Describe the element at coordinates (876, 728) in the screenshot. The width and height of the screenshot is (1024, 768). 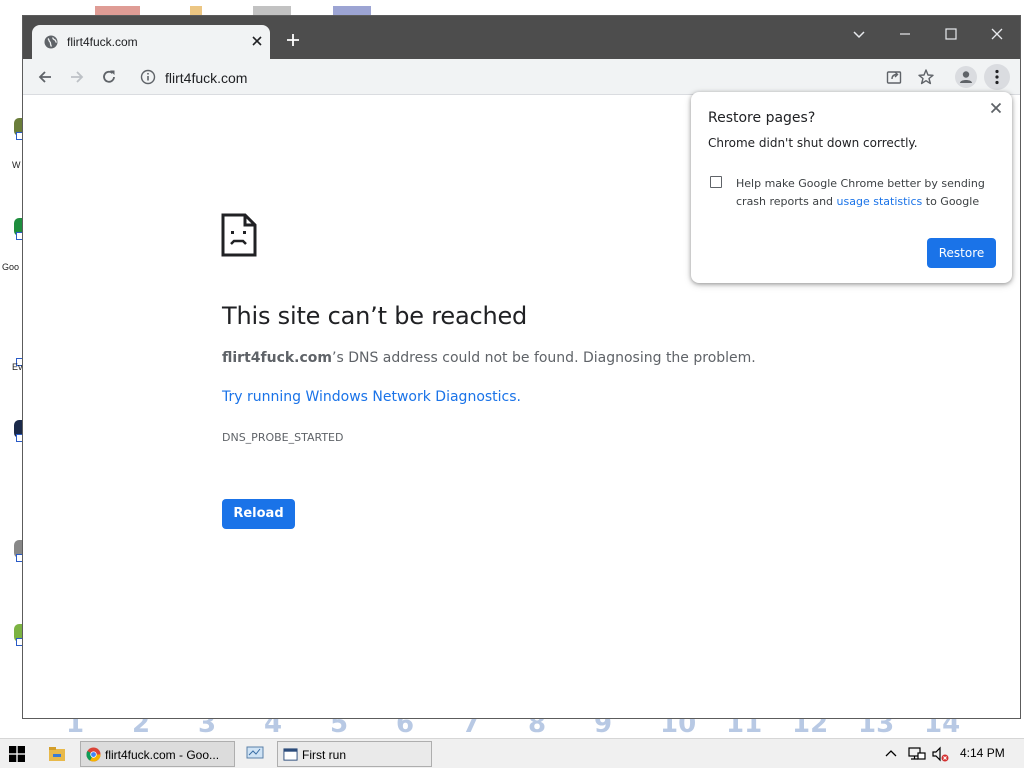
I see `desktop-digit: 13` at that location.